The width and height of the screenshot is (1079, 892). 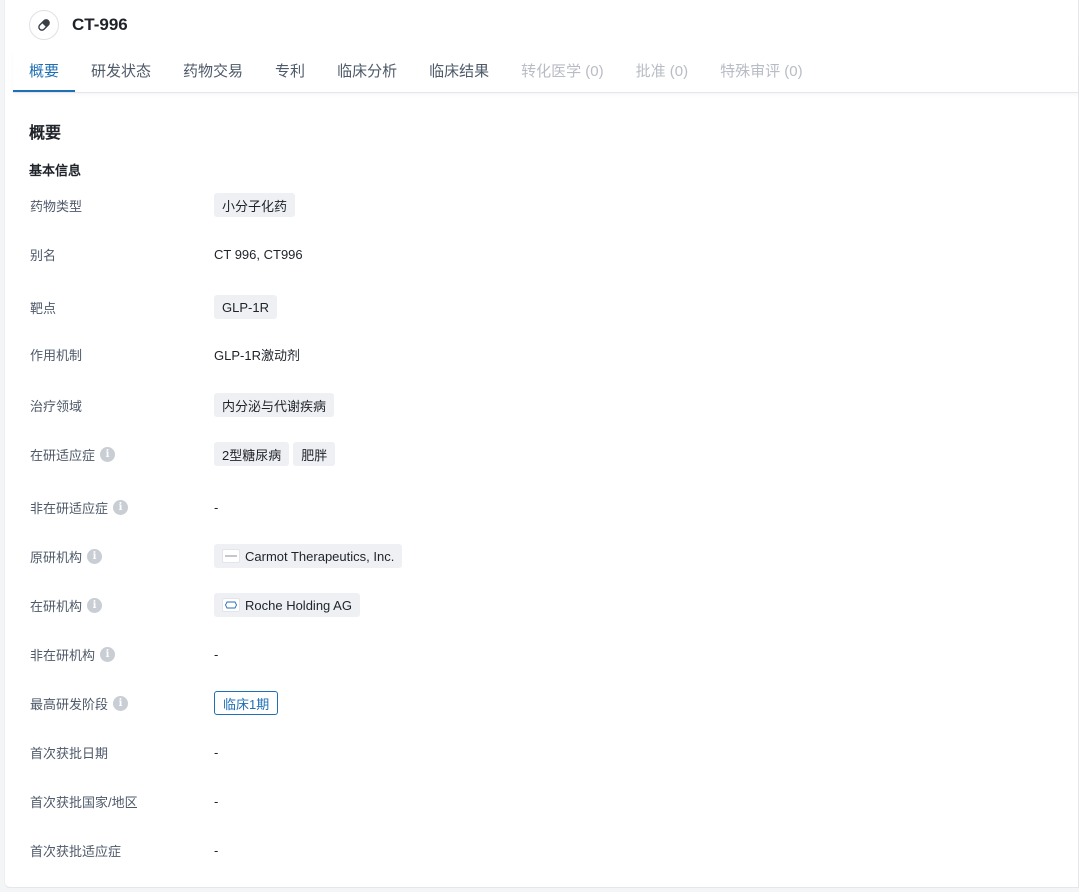 I want to click on drug-header: CT-996, so click(x=78, y=25).